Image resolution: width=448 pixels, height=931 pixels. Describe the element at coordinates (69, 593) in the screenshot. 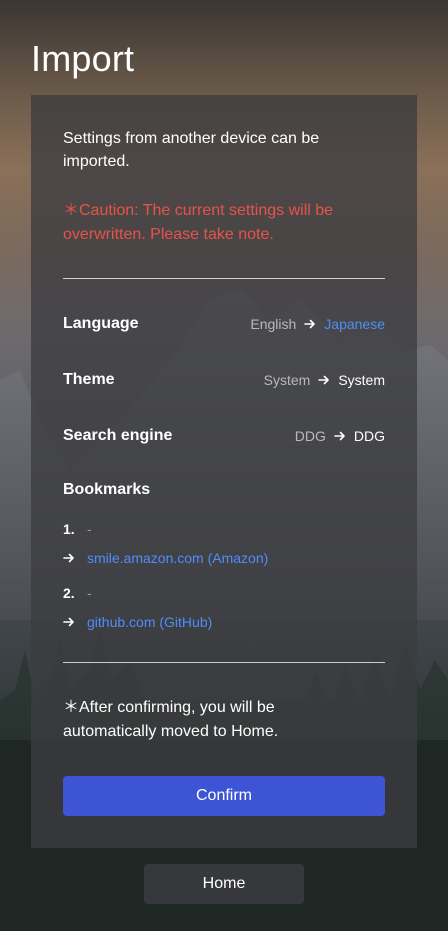

I see `bookmark-number: 2.` at that location.